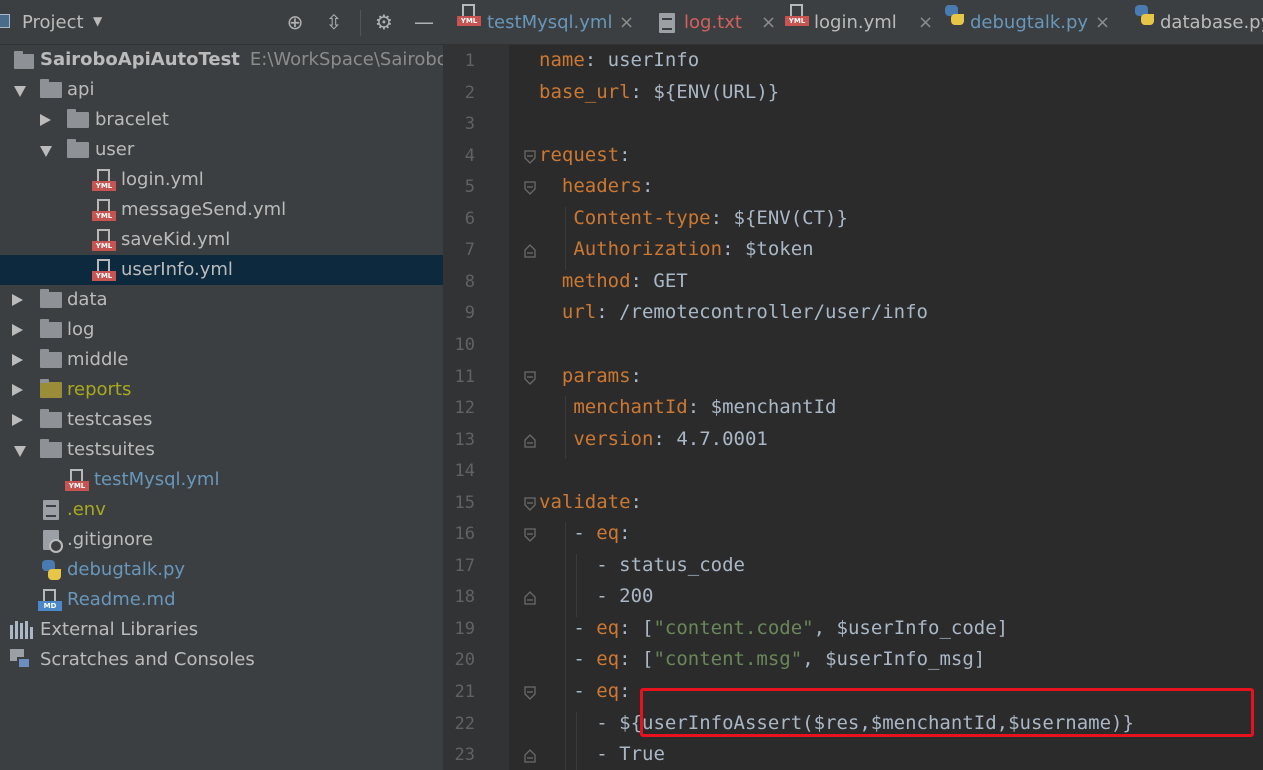 The image size is (1263, 770). Describe the element at coordinates (624, 596) in the screenshot. I see `code-line: - 200` at that location.